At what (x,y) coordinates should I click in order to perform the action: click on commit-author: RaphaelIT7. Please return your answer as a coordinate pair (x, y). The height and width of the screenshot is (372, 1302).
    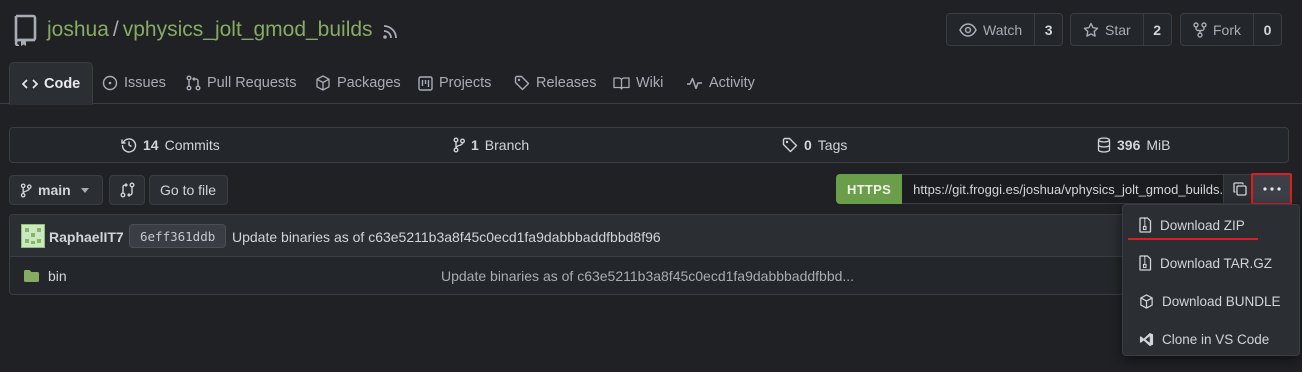
    Looking at the image, I should click on (86, 237).